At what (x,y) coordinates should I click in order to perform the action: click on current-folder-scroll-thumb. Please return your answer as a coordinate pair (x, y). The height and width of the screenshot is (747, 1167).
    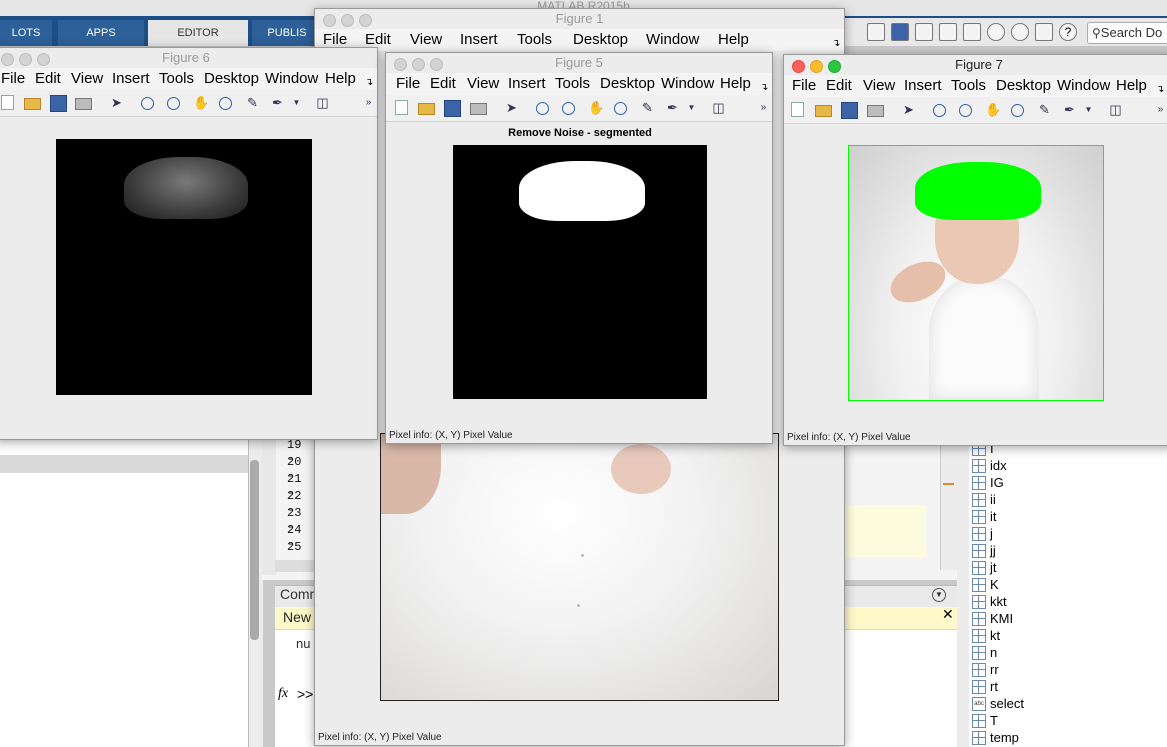
    Looking at the image, I should click on (254, 550).